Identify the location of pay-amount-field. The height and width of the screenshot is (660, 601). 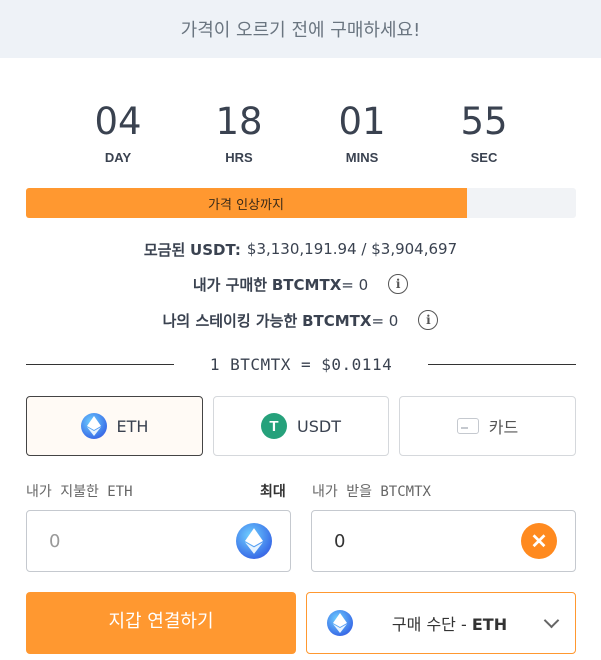
(158, 541).